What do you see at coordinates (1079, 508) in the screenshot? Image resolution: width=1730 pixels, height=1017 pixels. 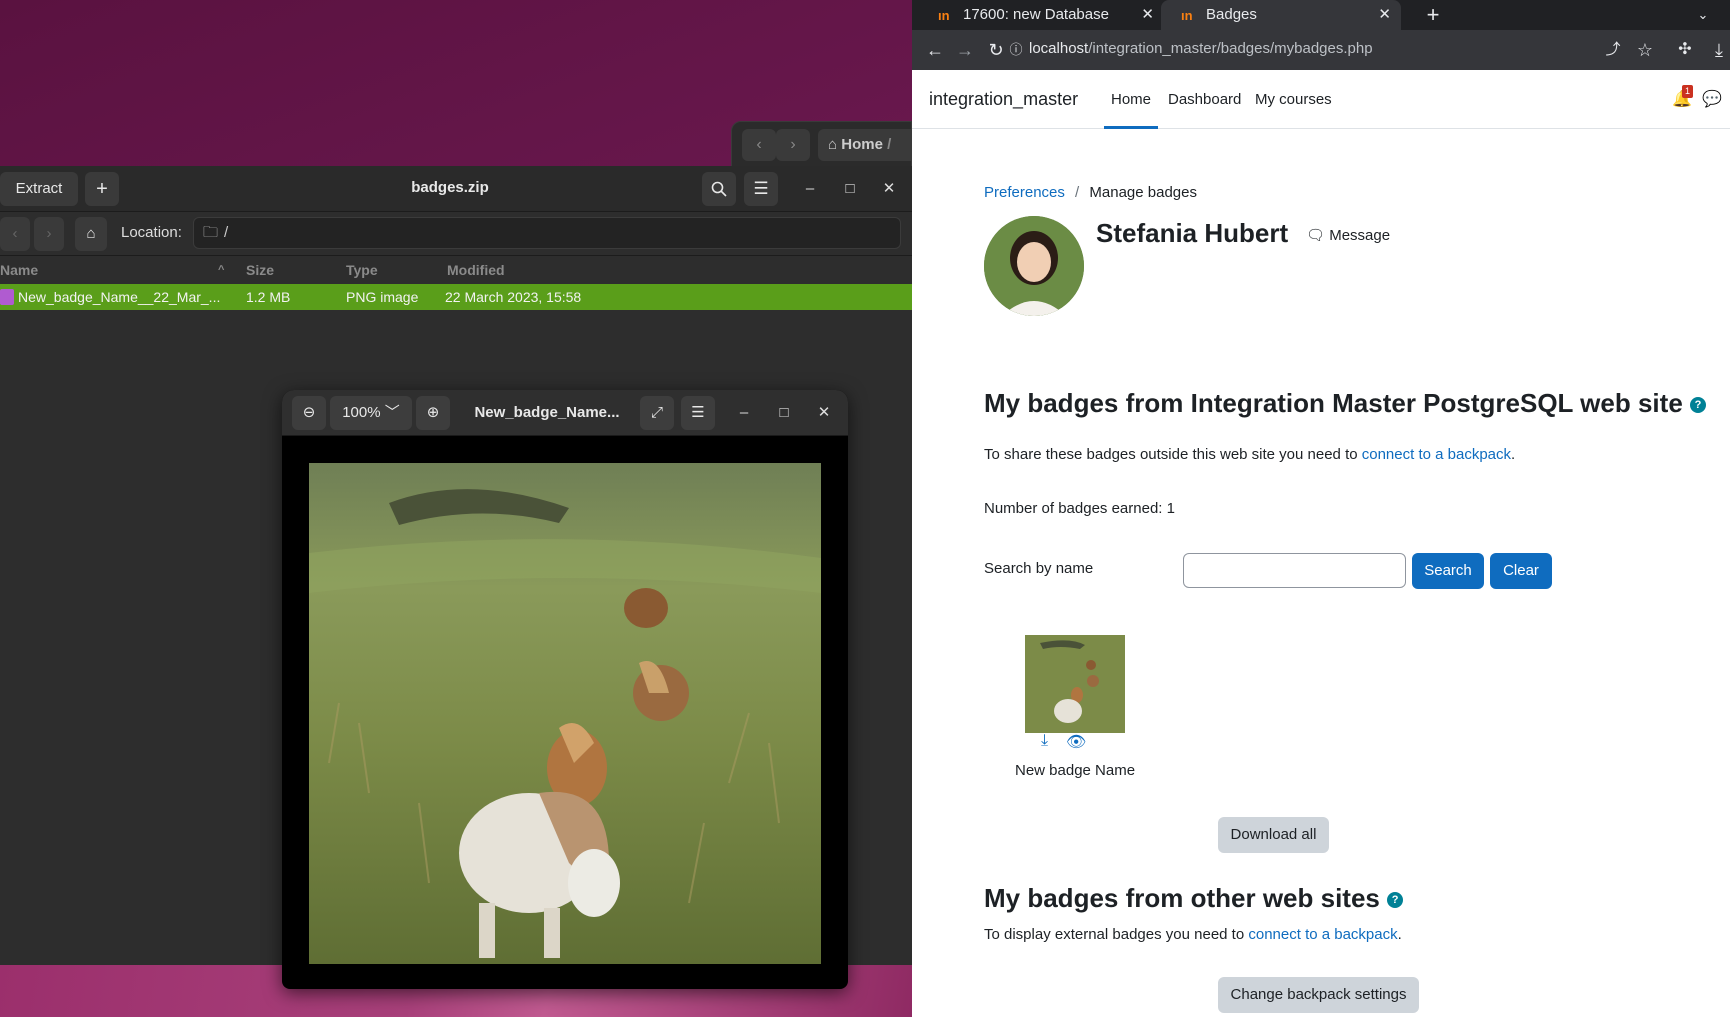 I see `badge-count: Number of badges earned: 1` at bounding box center [1079, 508].